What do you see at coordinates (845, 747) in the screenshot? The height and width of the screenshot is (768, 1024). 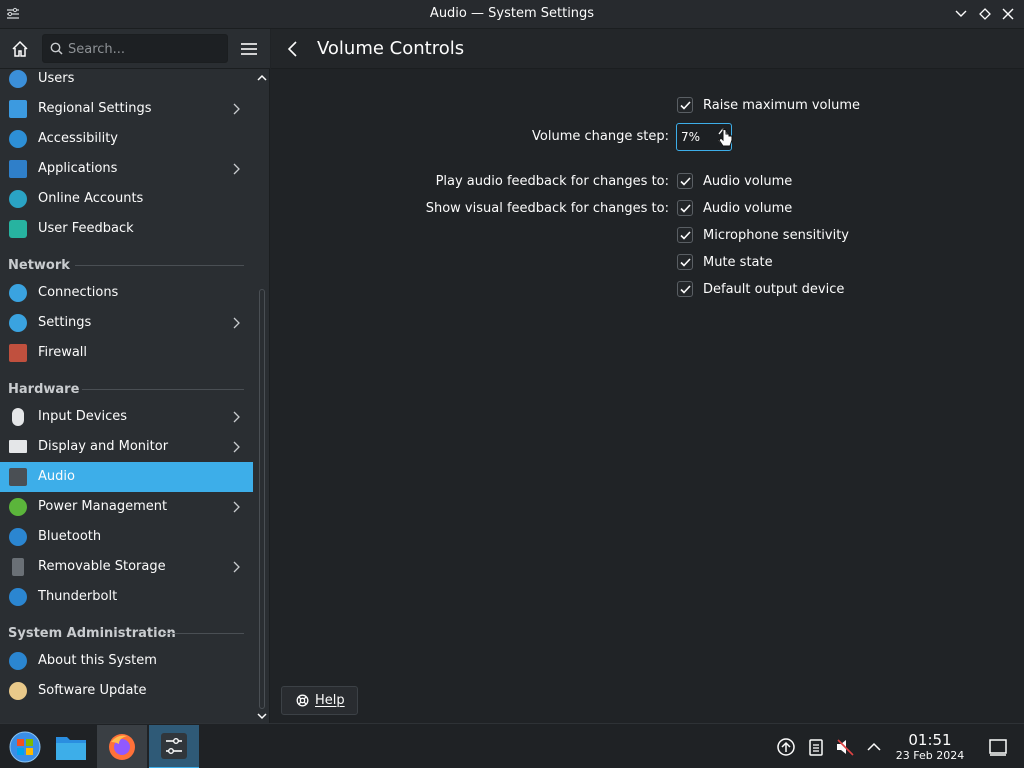 I see `volume-muted-tray-icon` at bounding box center [845, 747].